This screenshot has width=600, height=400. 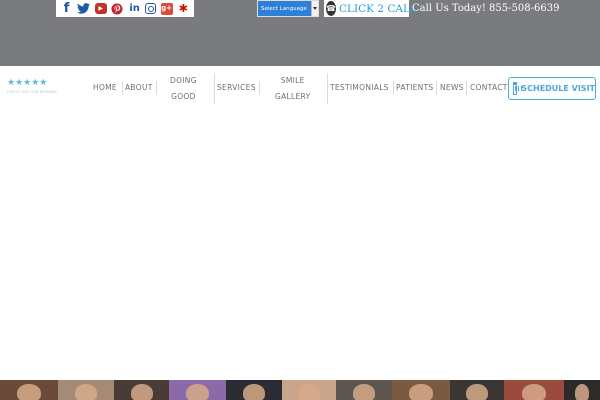 I want to click on nav-services-label: SERVICES, so click(x=236, y=87).